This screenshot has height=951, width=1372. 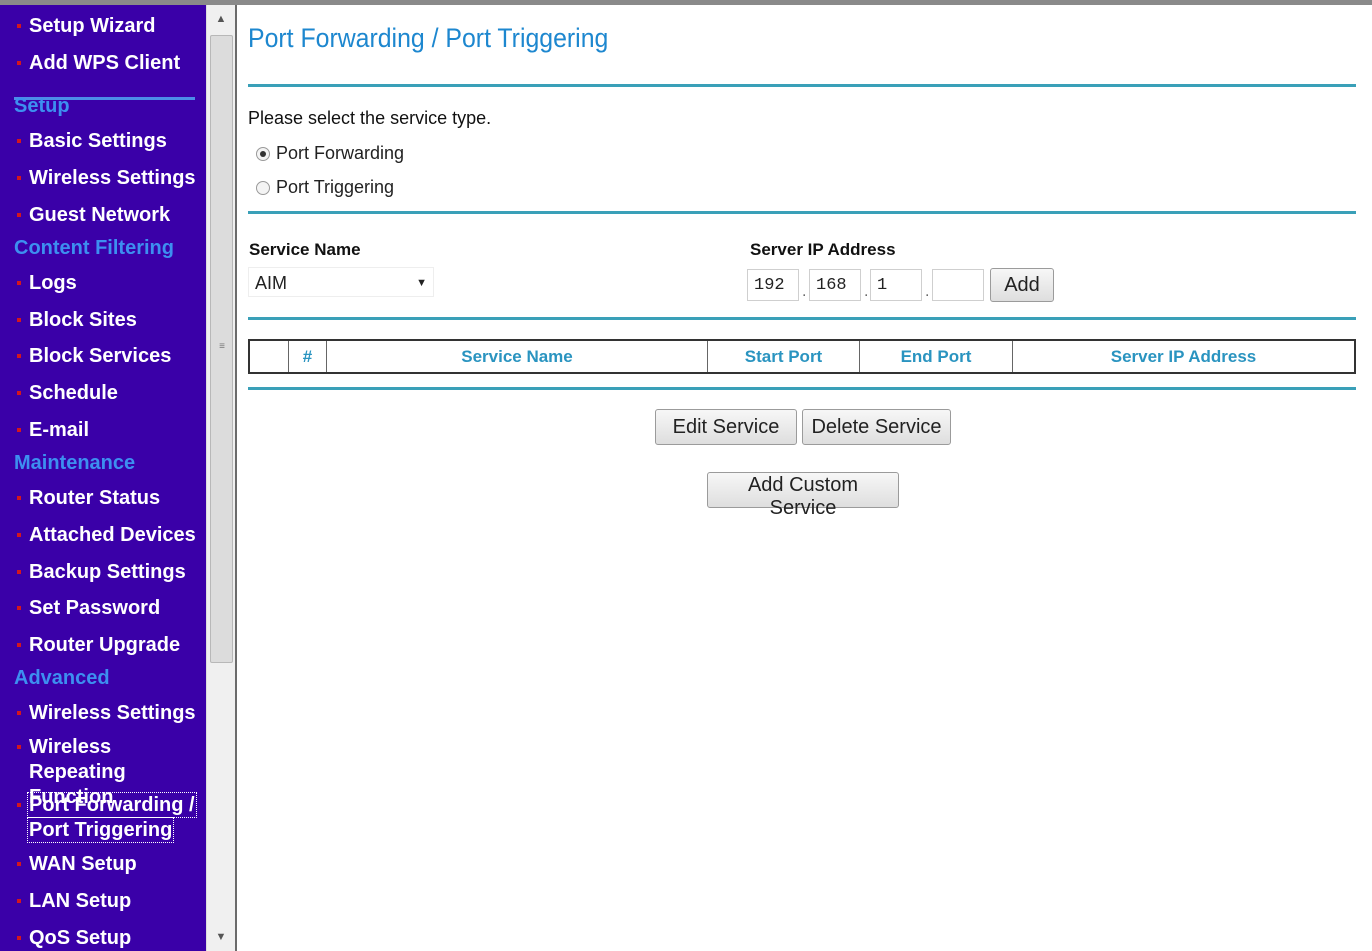 What do you see at coordinates (80, 901) in the screenshot?
I see `sidebar-item-label: LAN Setup` at bounding box center [80, 901].